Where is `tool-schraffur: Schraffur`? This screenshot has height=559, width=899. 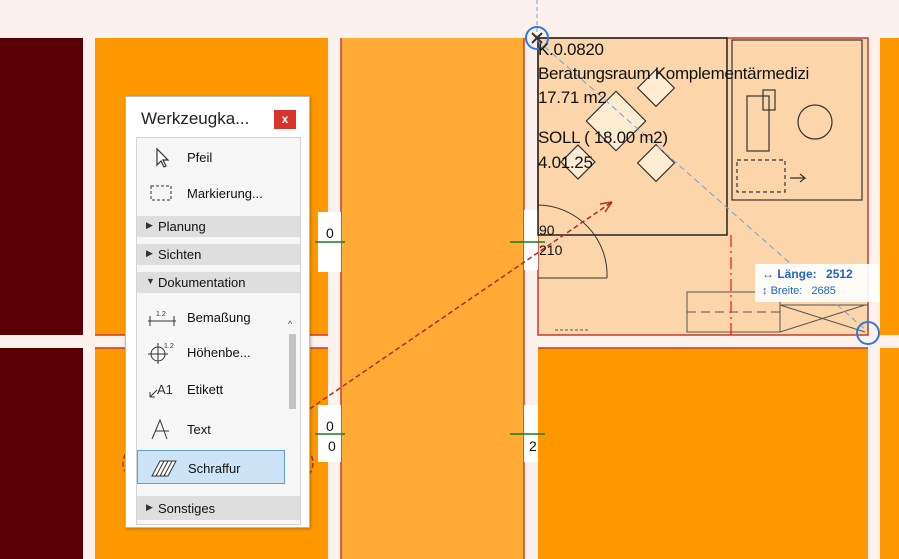 tool-schraffur: Schraffur is located at coordinates (211, 467).